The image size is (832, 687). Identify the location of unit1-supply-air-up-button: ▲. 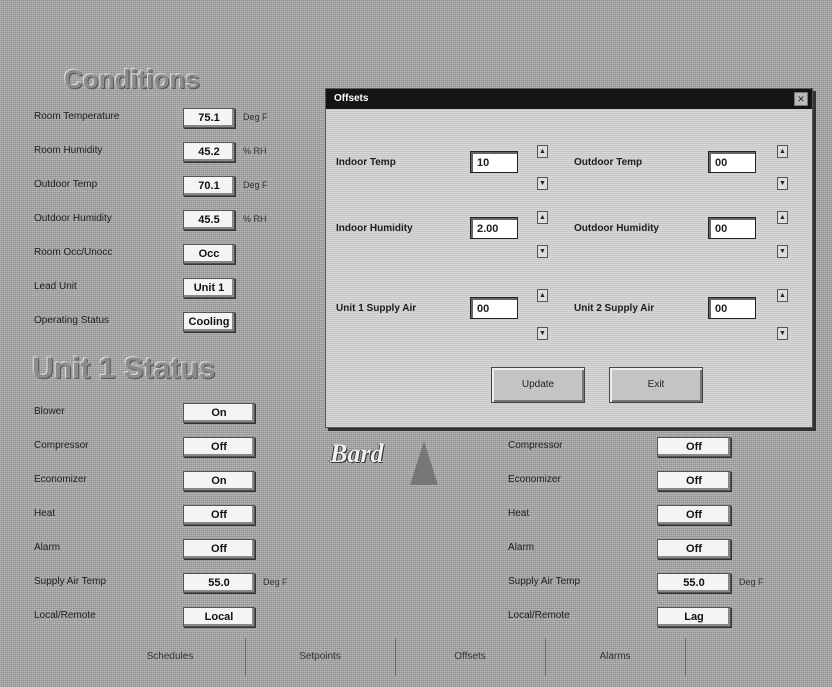
(542, 295).